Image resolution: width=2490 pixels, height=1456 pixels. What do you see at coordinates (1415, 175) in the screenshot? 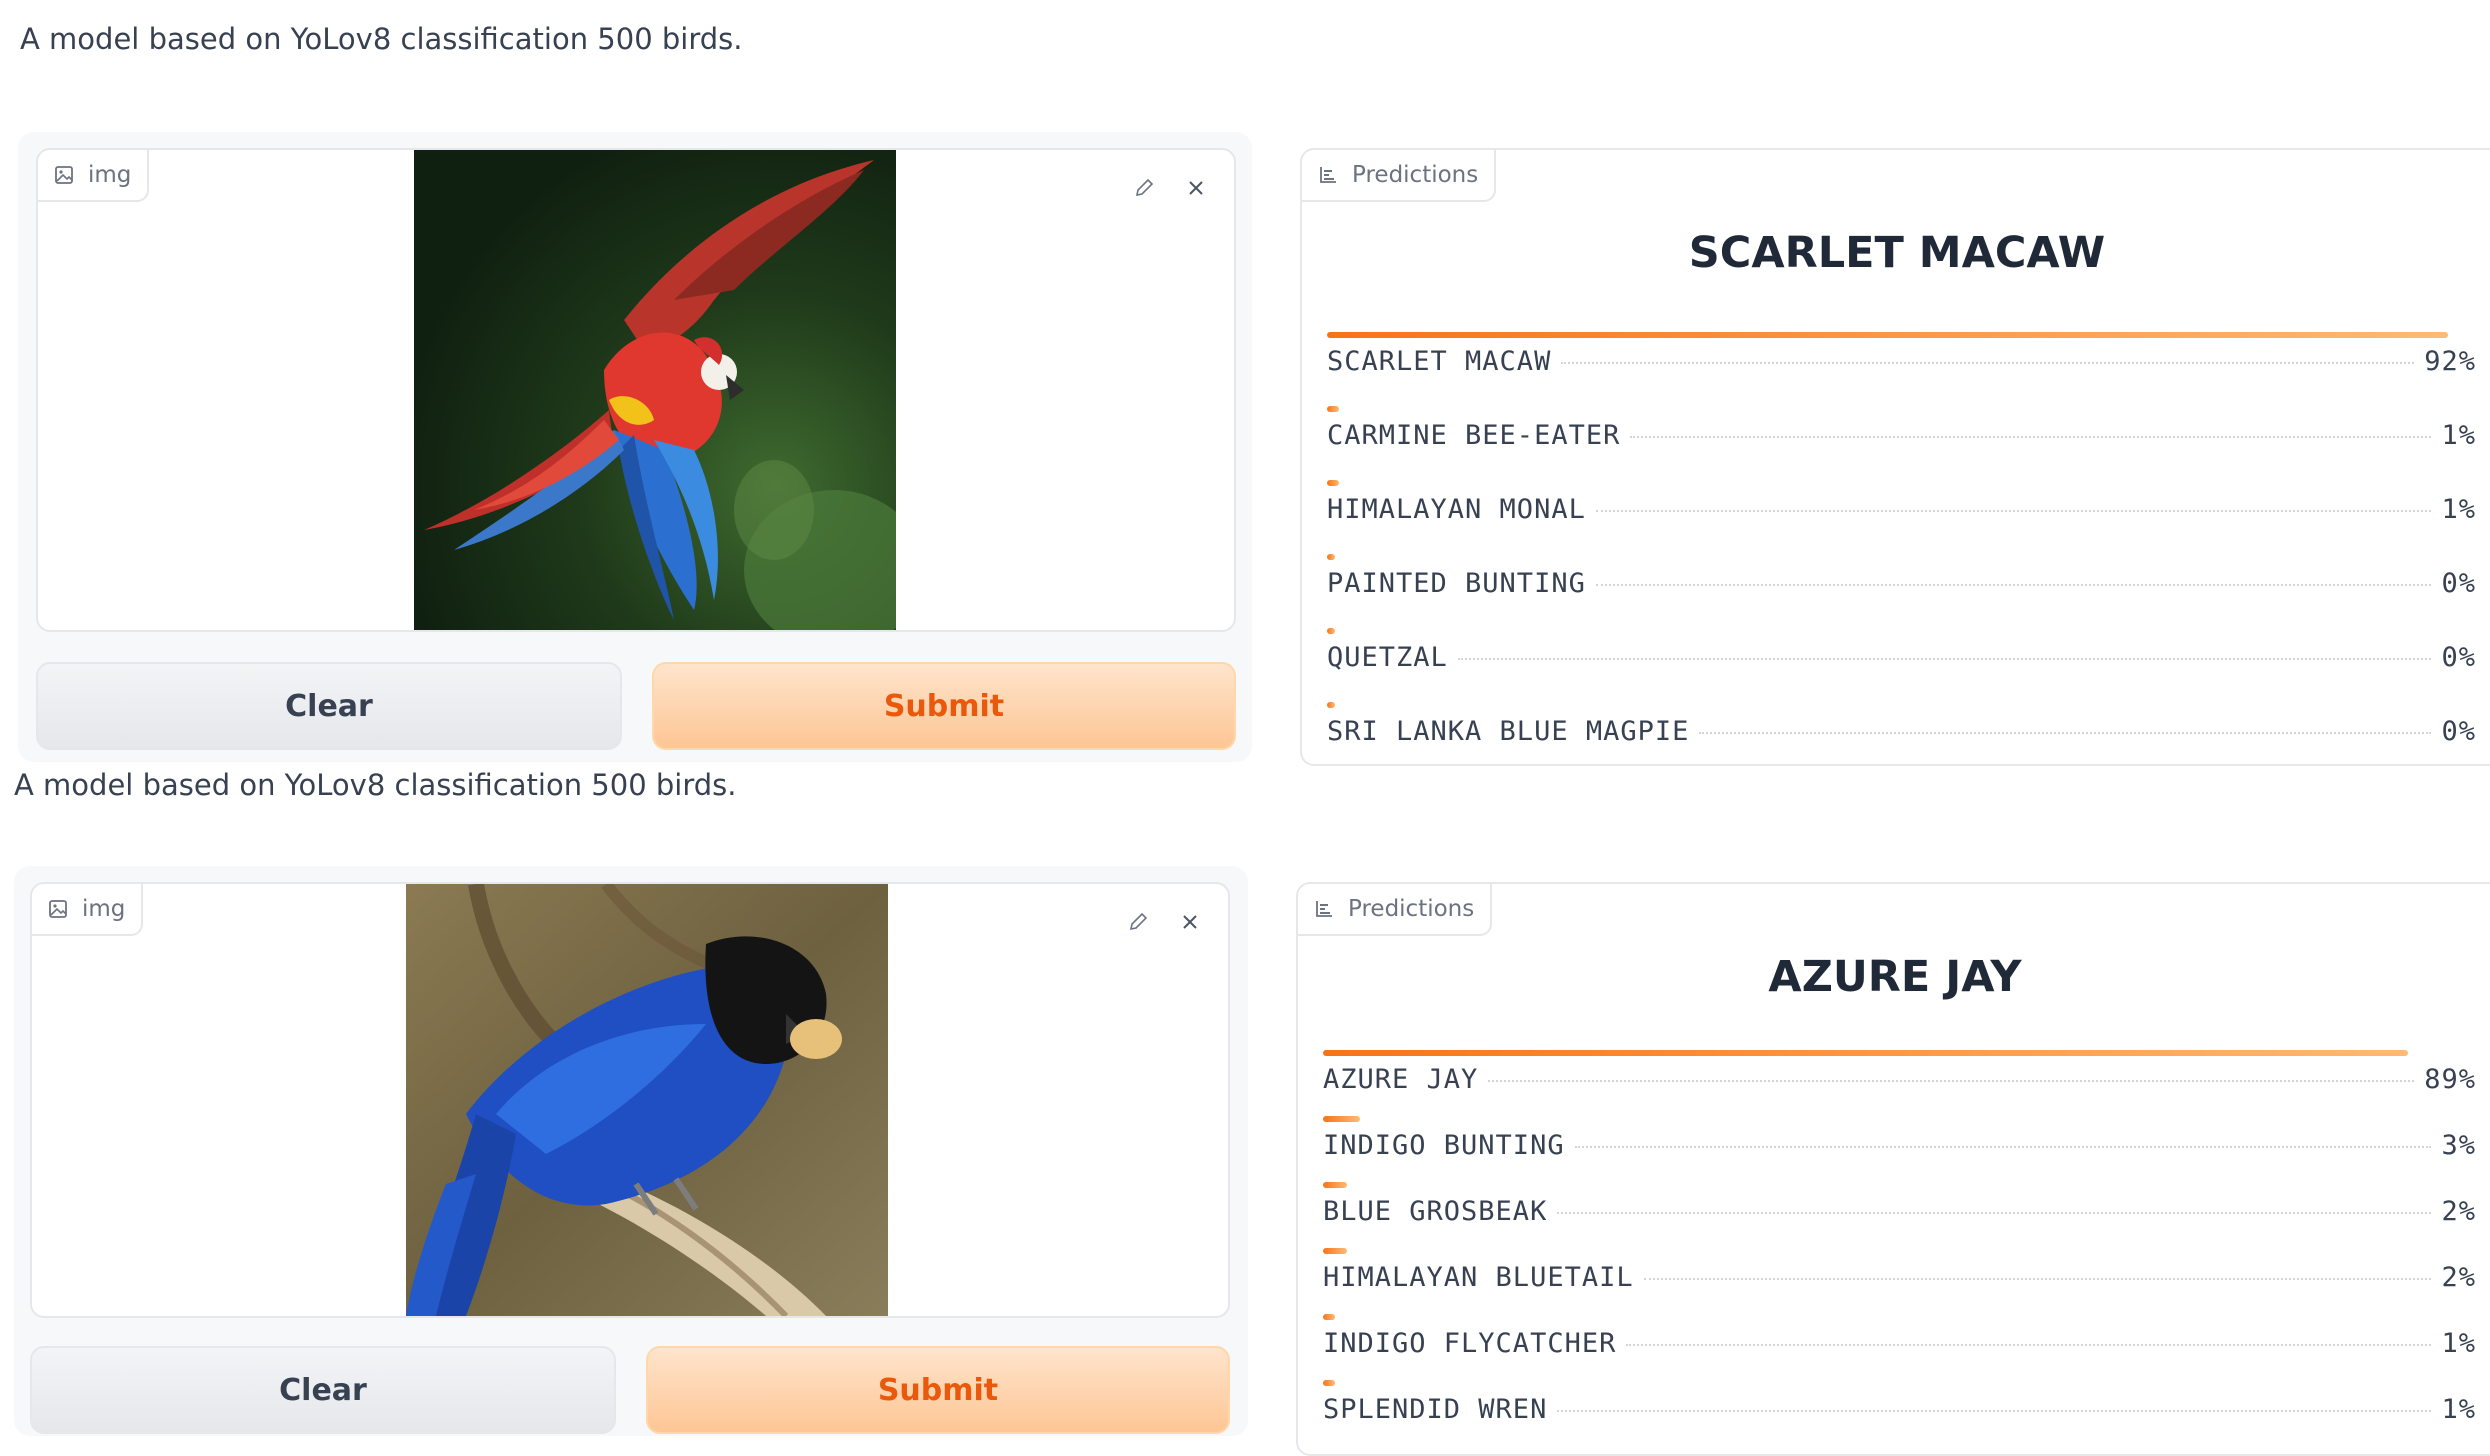
I see `predictions-label-text: Predictions` at bounding box center [1415, 175].